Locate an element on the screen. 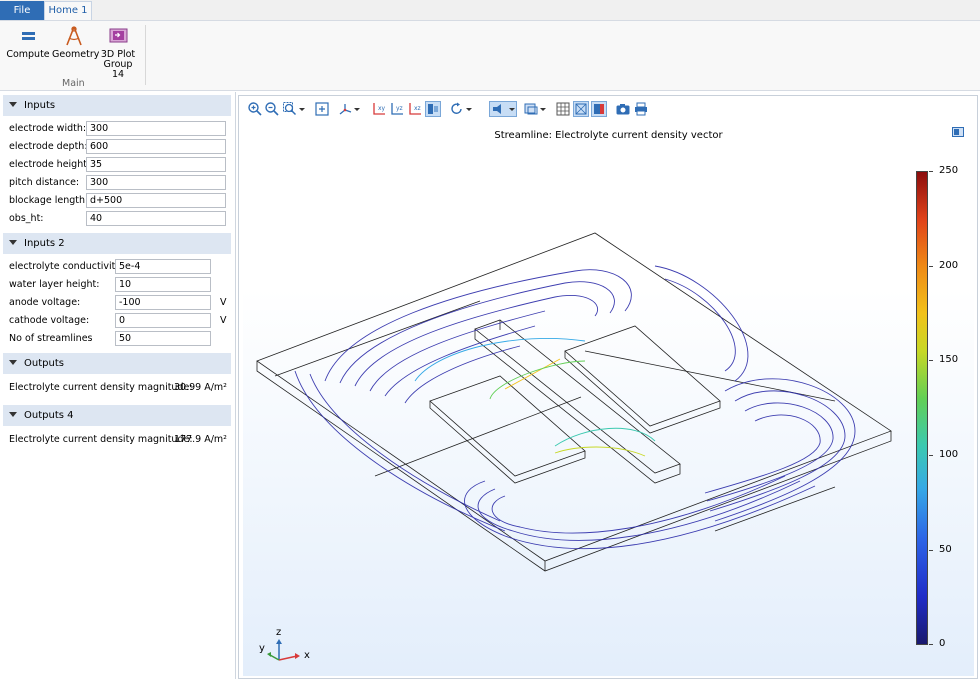 The image size is (980, 679). anode-voltage-input: -100 is located at coordinates (163, 302).